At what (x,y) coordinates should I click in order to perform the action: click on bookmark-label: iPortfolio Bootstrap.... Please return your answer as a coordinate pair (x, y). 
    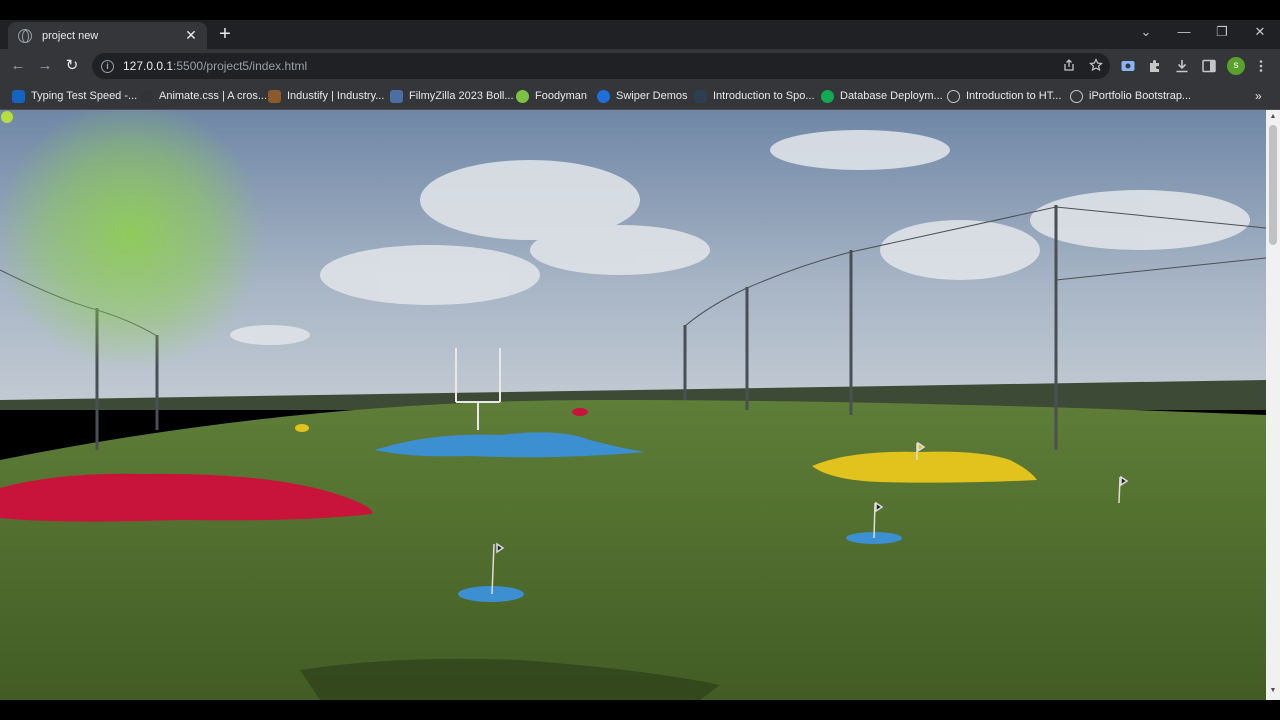
    Looking at the image, I should click on (1140, 96).